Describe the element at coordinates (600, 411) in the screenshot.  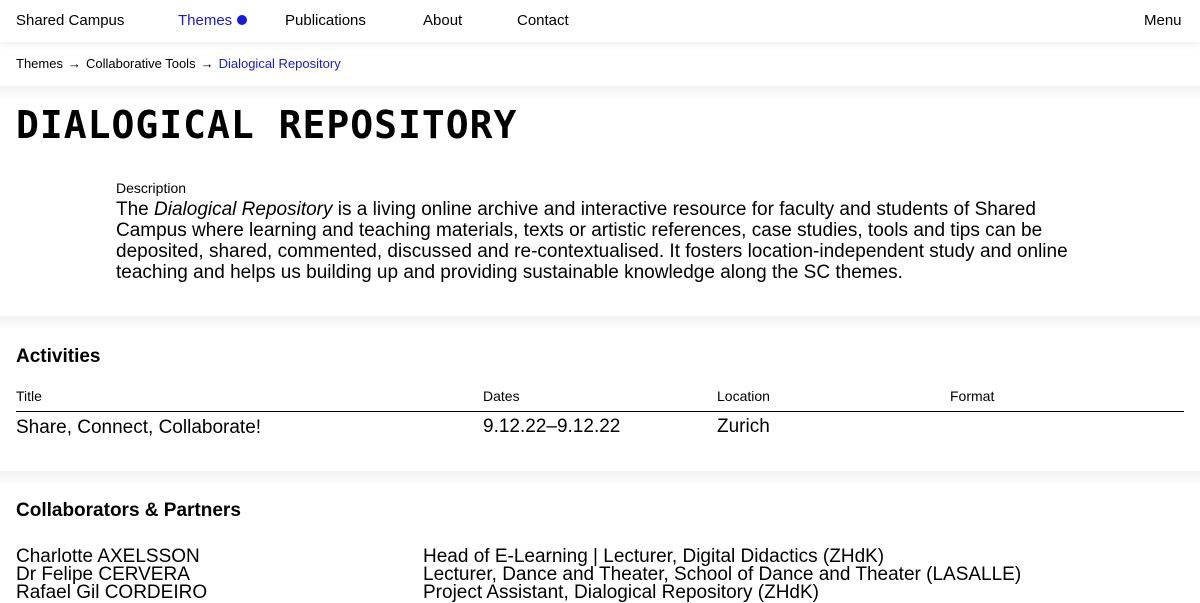
I see `table-header-rule` at that location.